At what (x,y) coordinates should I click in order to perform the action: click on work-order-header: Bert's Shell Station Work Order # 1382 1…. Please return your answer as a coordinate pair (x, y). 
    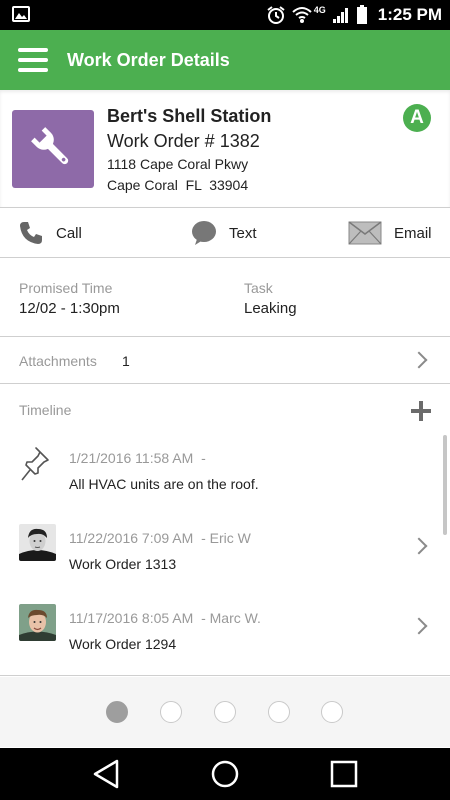
    Looking at the image, I should click on (225, 149).